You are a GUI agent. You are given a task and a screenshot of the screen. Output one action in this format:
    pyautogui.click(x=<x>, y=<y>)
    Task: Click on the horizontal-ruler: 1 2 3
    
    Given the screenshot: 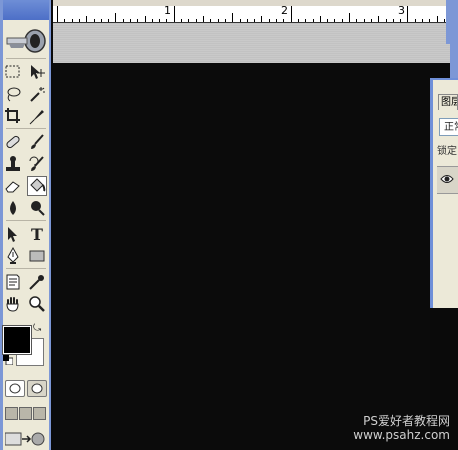 What is the action you would take?
    pyautogui.click(x=255, y=11)
    